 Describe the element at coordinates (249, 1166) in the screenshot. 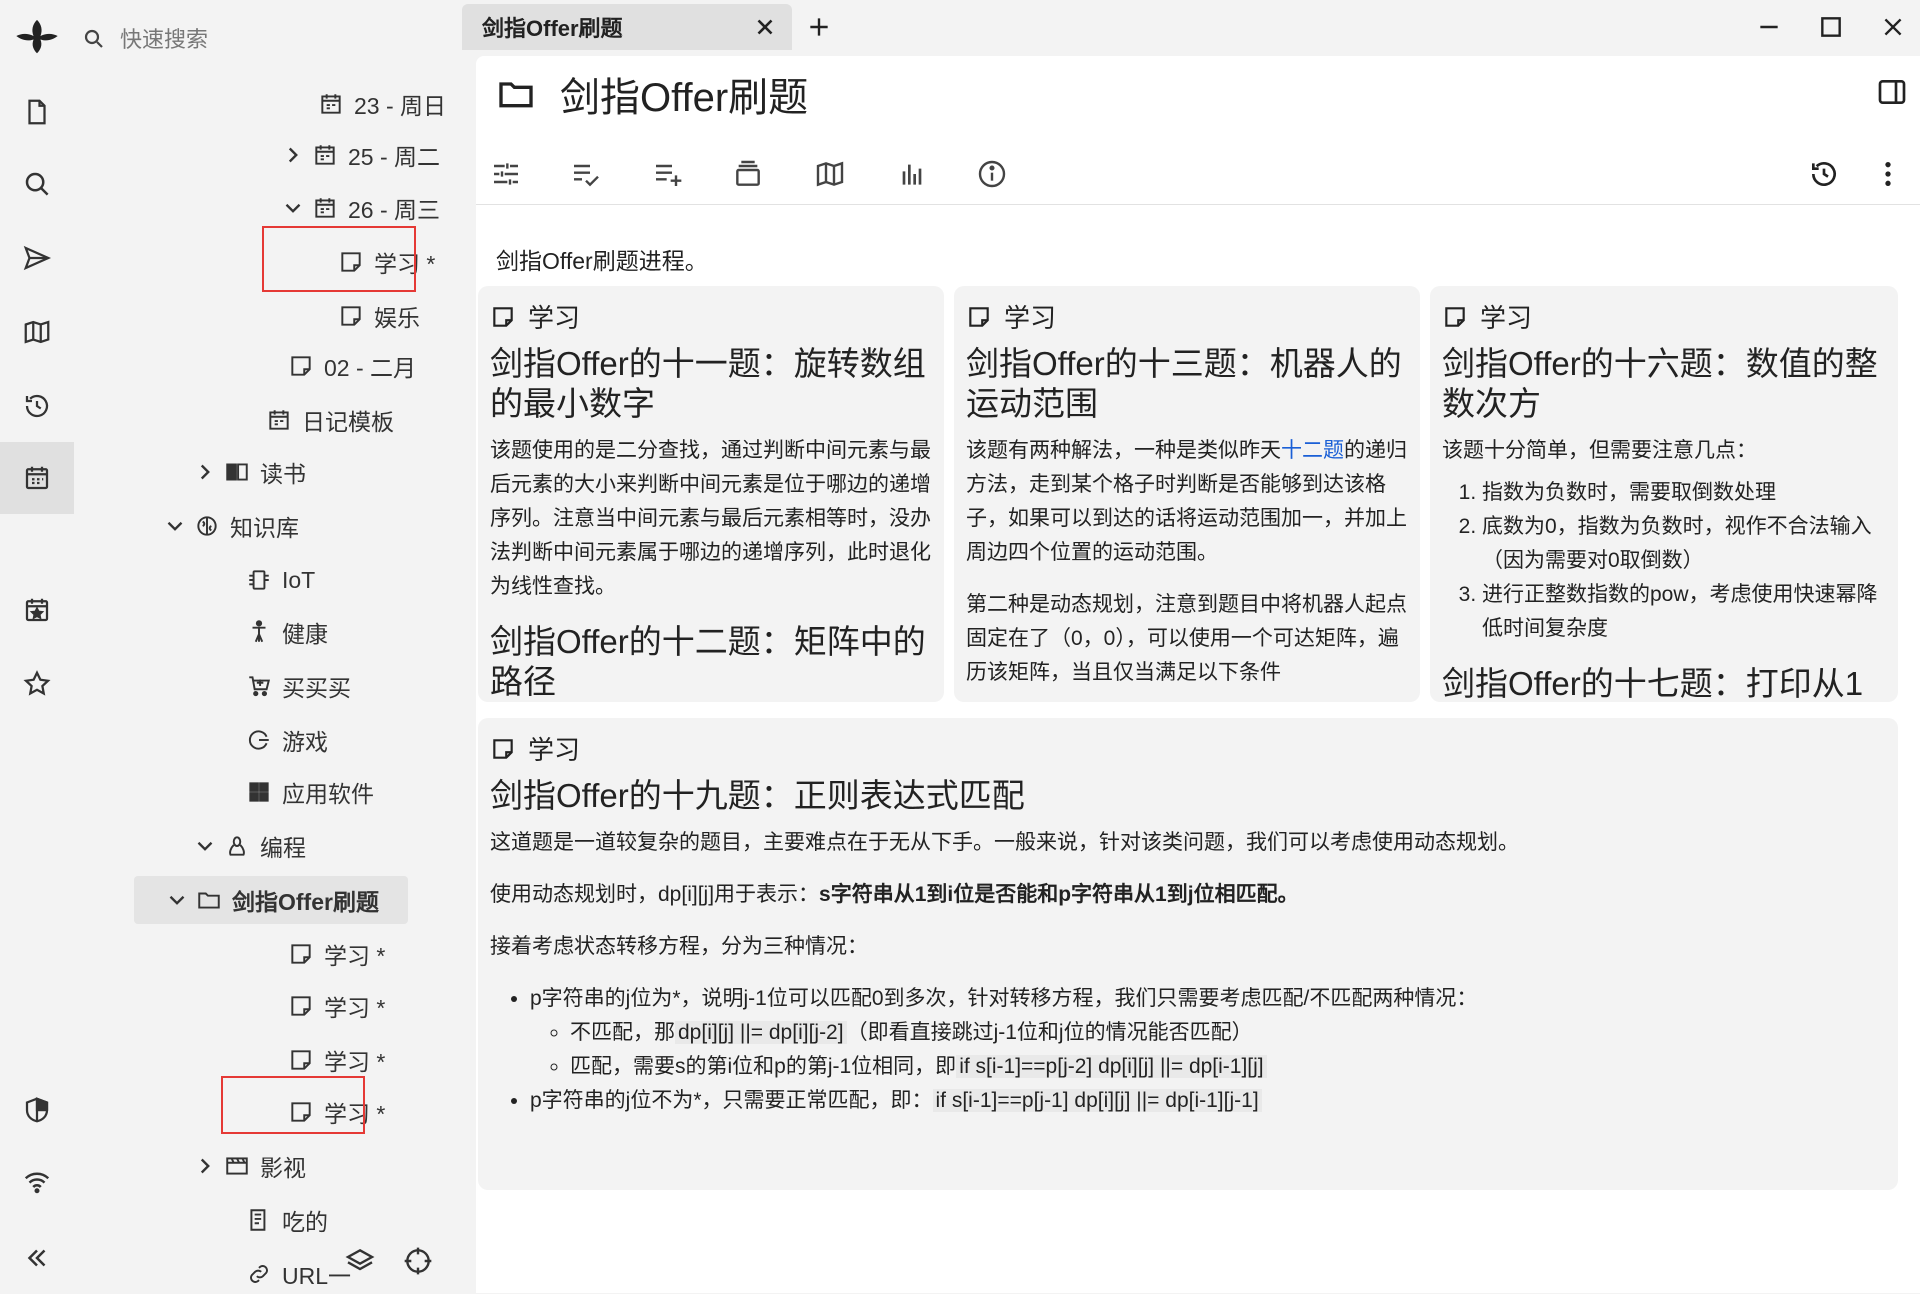

I see `tree-item: 影视` at that location.